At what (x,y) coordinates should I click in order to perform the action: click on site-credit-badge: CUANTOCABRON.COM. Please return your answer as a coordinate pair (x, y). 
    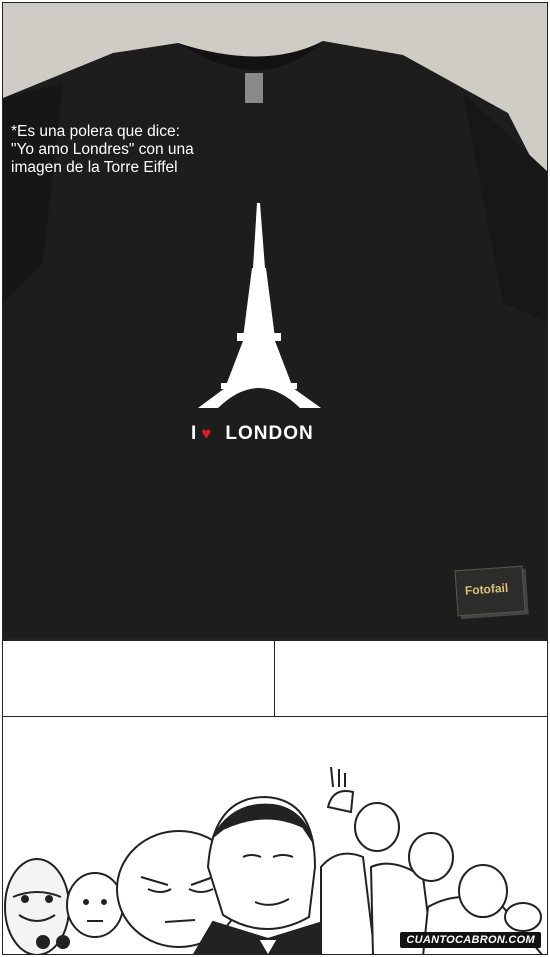
    Looking at the image, I should click on (470, 940).